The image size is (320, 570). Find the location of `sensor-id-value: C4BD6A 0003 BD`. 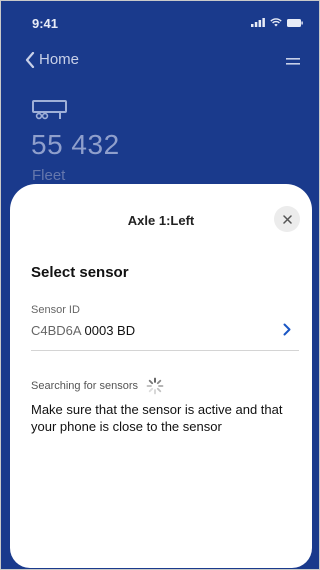

sensor-id-value: C4BD6A 0003 BD is located at coordinates (83, 330).